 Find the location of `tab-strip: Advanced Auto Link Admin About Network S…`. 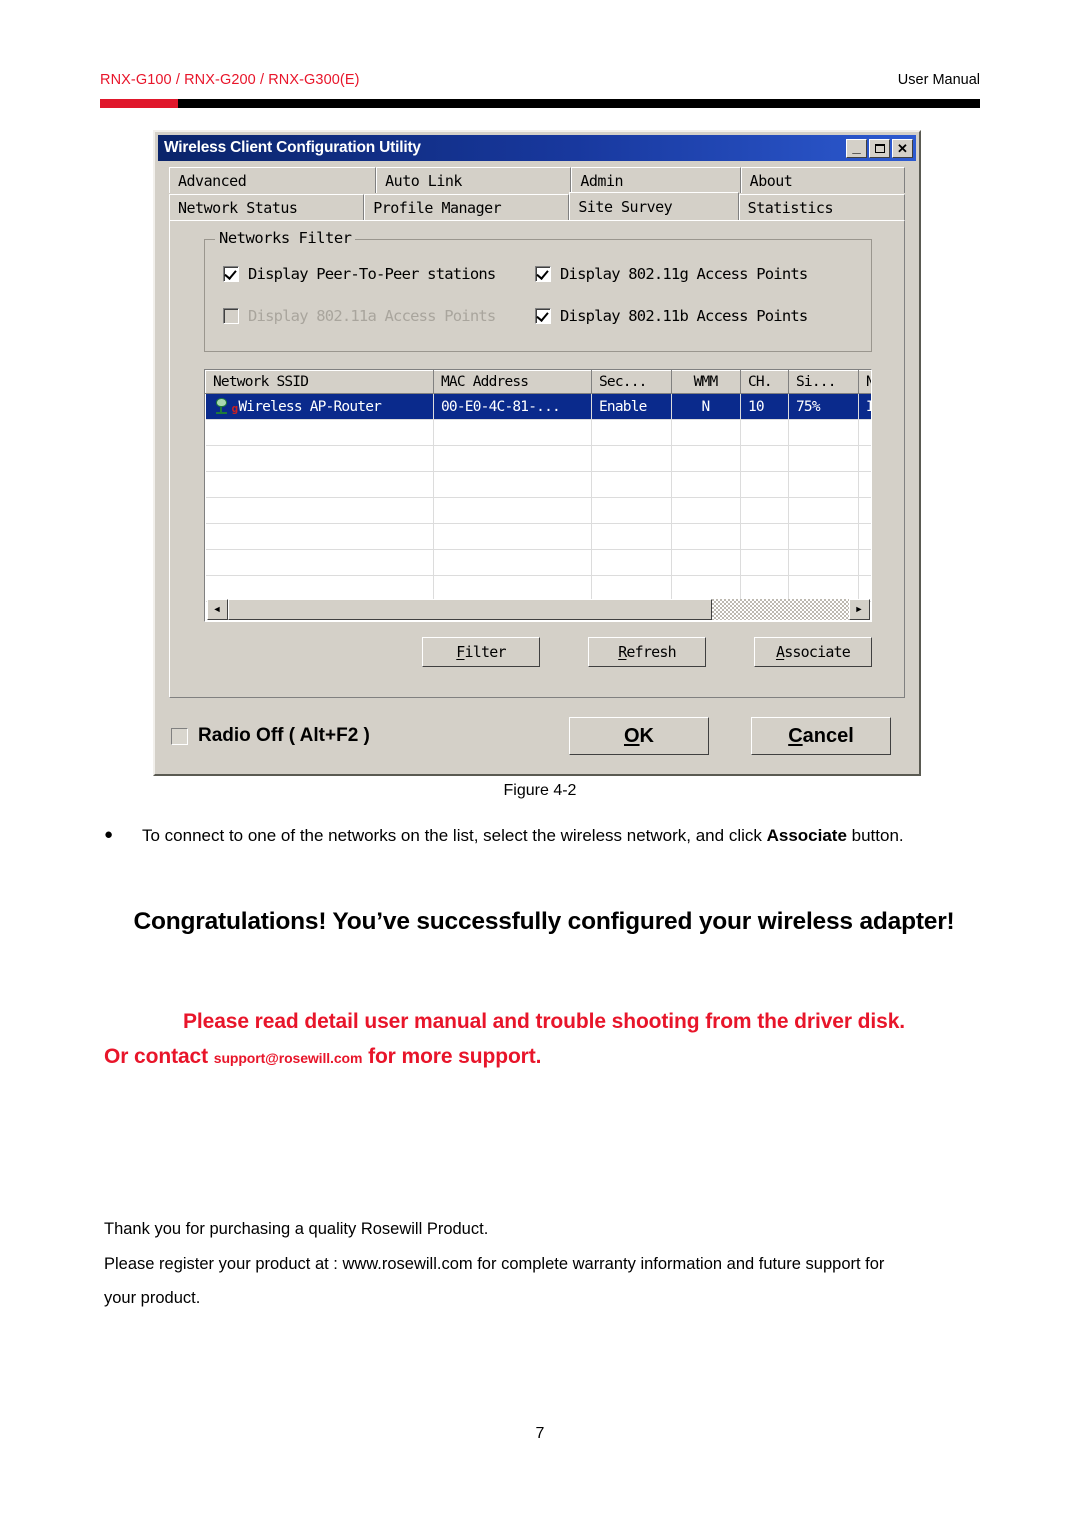

tab-strip: Advanced Auto Link Admin About Network S… is located at coordinates (537, 193).